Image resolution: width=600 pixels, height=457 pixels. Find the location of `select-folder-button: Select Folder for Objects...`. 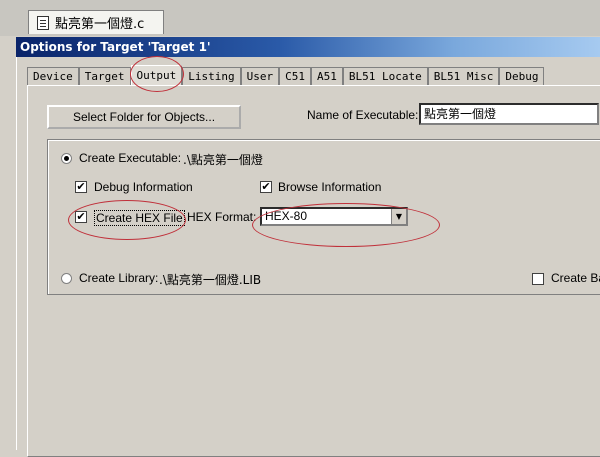

select-folder-button: Select Folder for Objects... is located at coordinates (144, 117).